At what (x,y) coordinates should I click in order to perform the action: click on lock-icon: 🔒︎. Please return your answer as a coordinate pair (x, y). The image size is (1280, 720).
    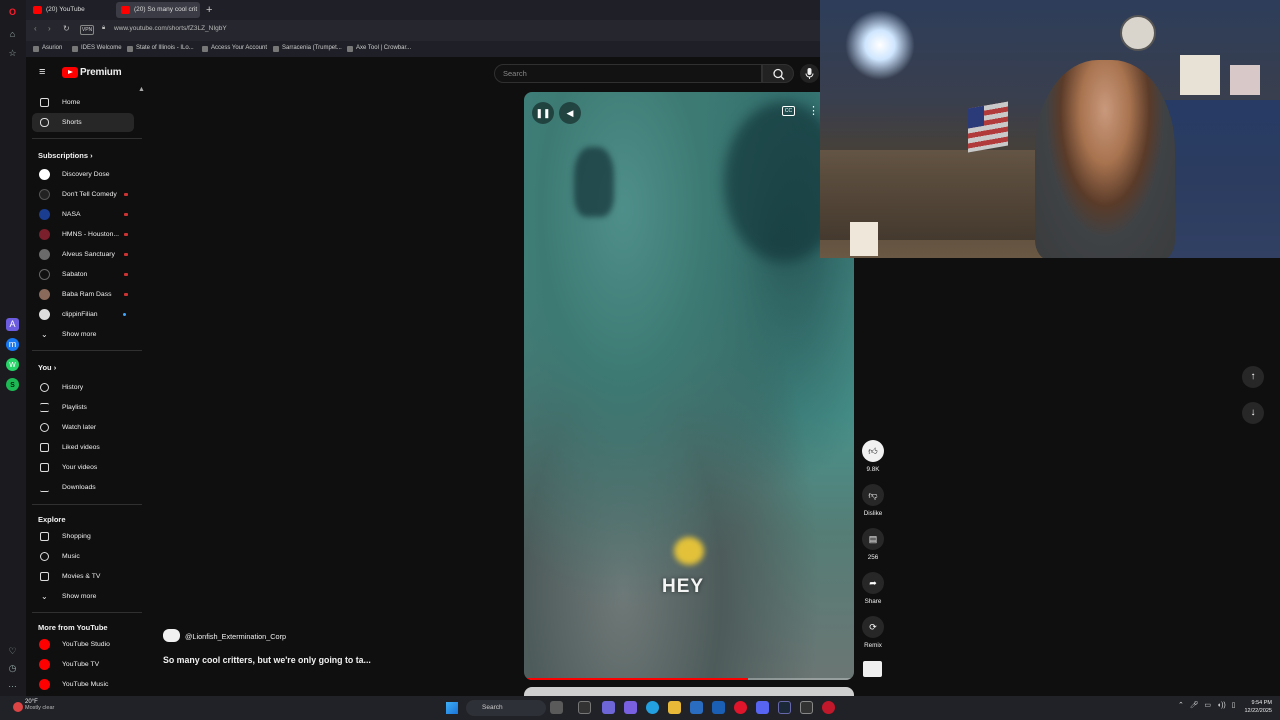
    Looking at the image, I should click on (103, 28).